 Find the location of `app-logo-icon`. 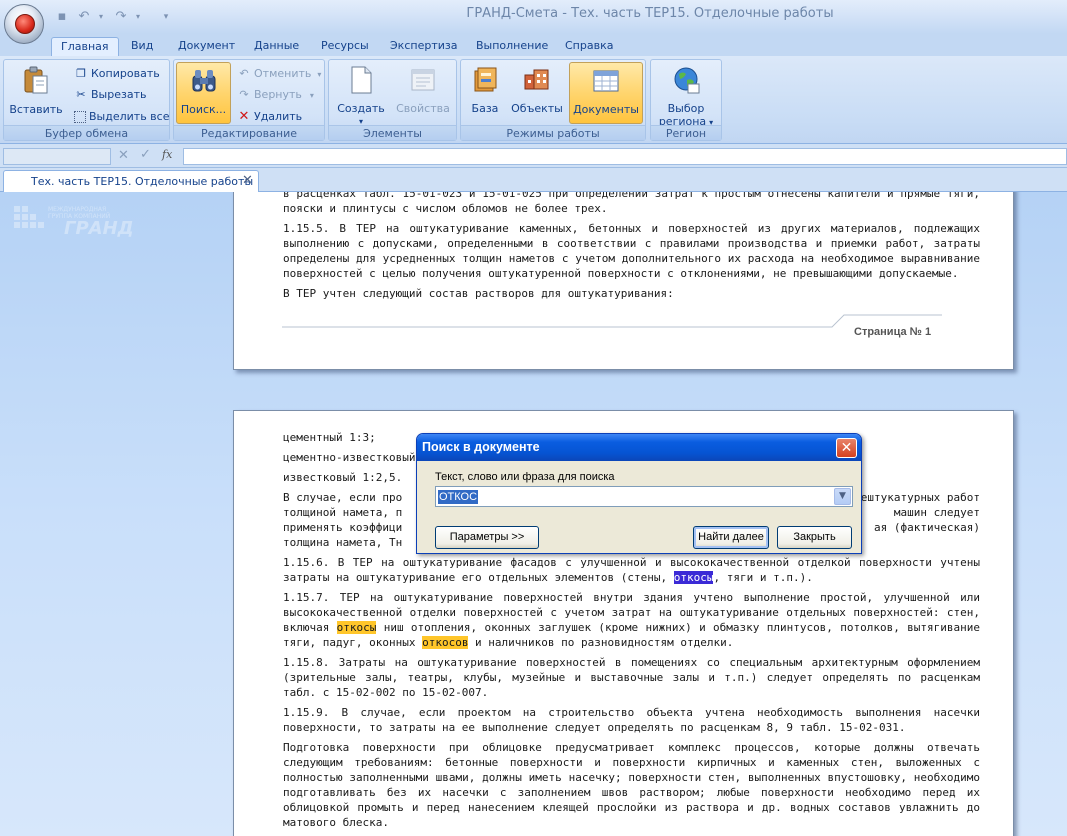

app-logo-icon is located at coordinates (25, 24).